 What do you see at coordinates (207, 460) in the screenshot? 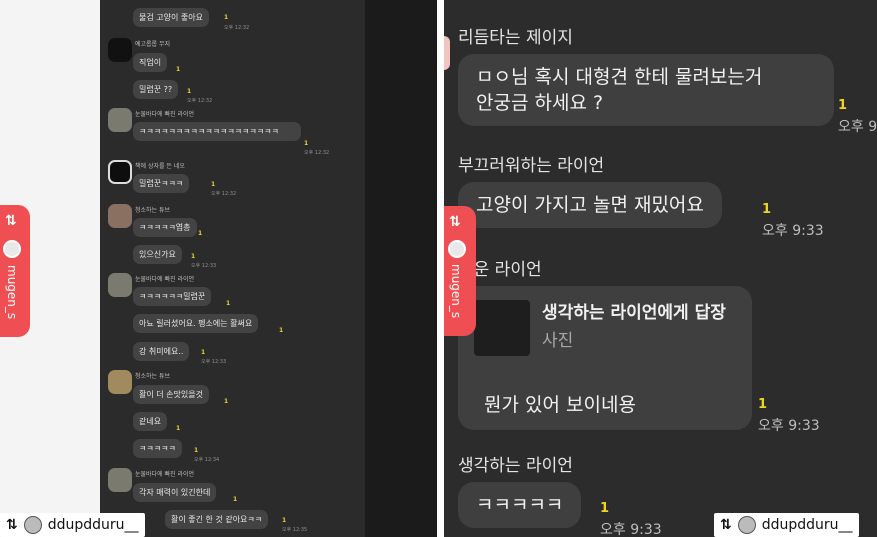
I see `message-time: 오후 12:34` at bounding box center [207, 460].